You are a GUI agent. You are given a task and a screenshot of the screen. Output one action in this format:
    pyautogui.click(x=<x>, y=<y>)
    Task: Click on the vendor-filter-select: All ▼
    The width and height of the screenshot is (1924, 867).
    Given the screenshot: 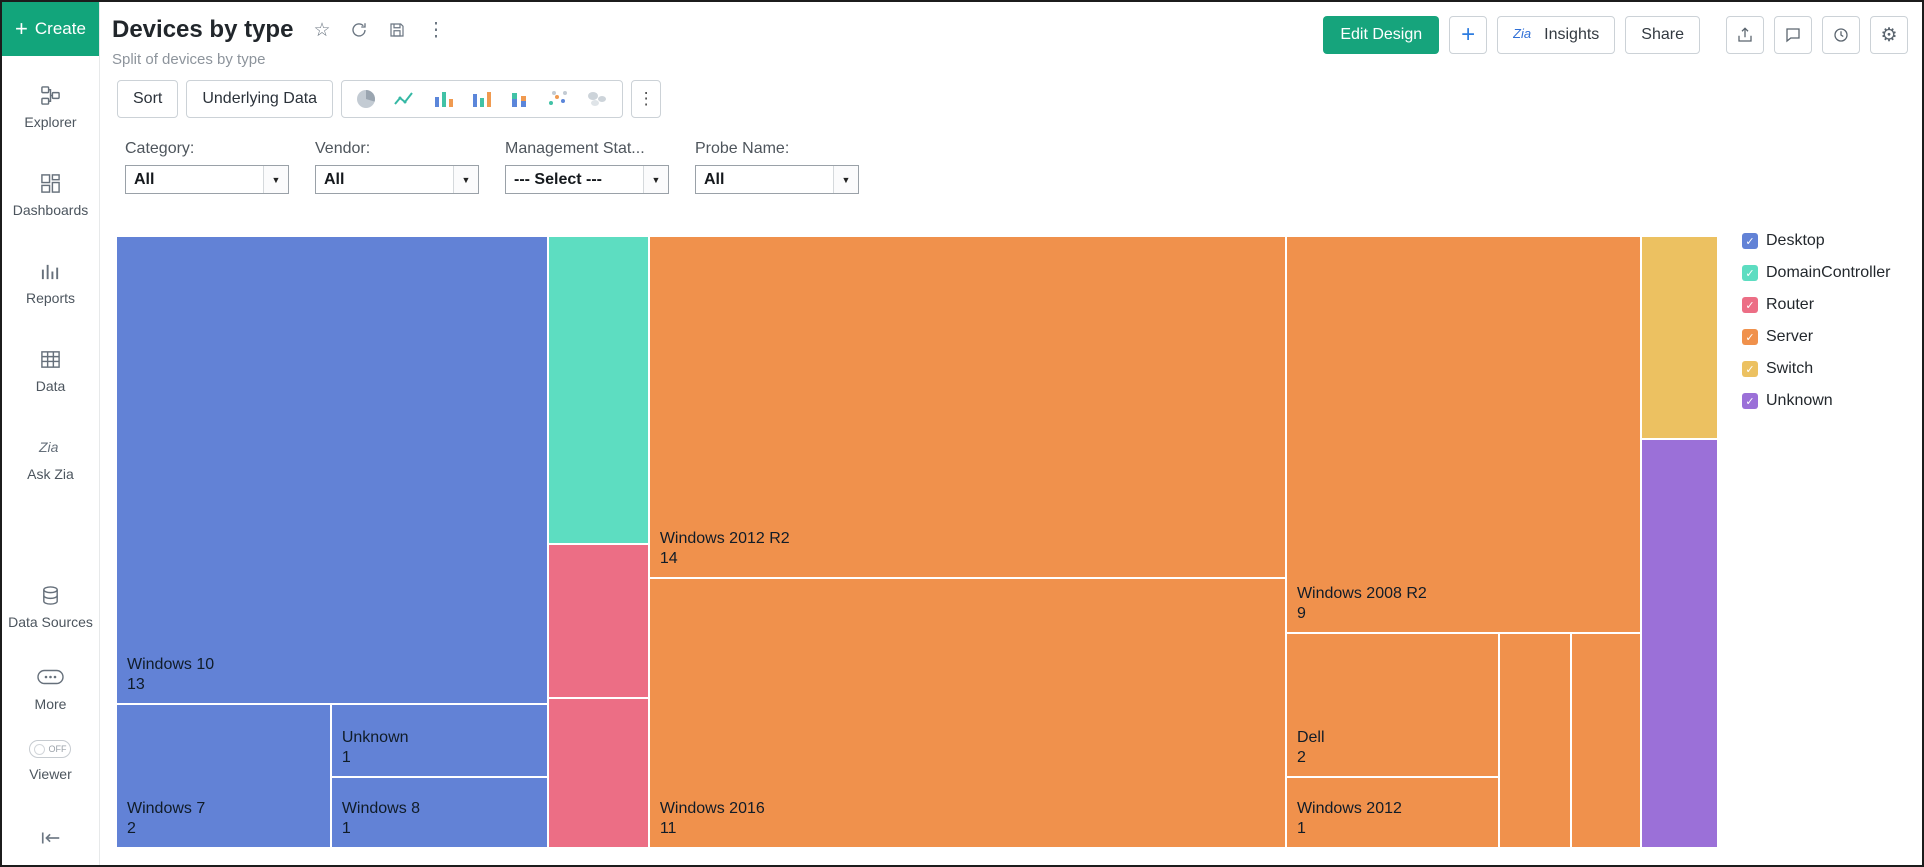 What is the action you would take?
    pyautogui.click(x=397, y=179)
    